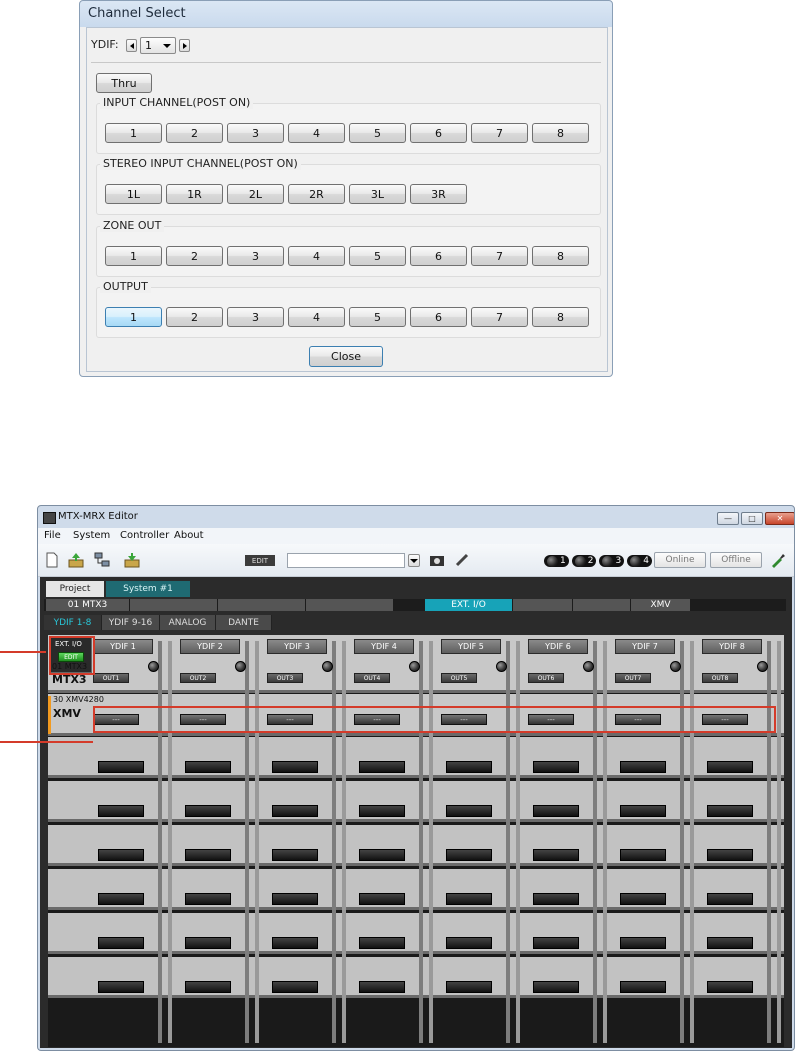 The width and height of the screenshot is (796, 1052). Describe the element at coordinates (158, 45) in the screenshot. I see `ydif-select: 1` at that location.